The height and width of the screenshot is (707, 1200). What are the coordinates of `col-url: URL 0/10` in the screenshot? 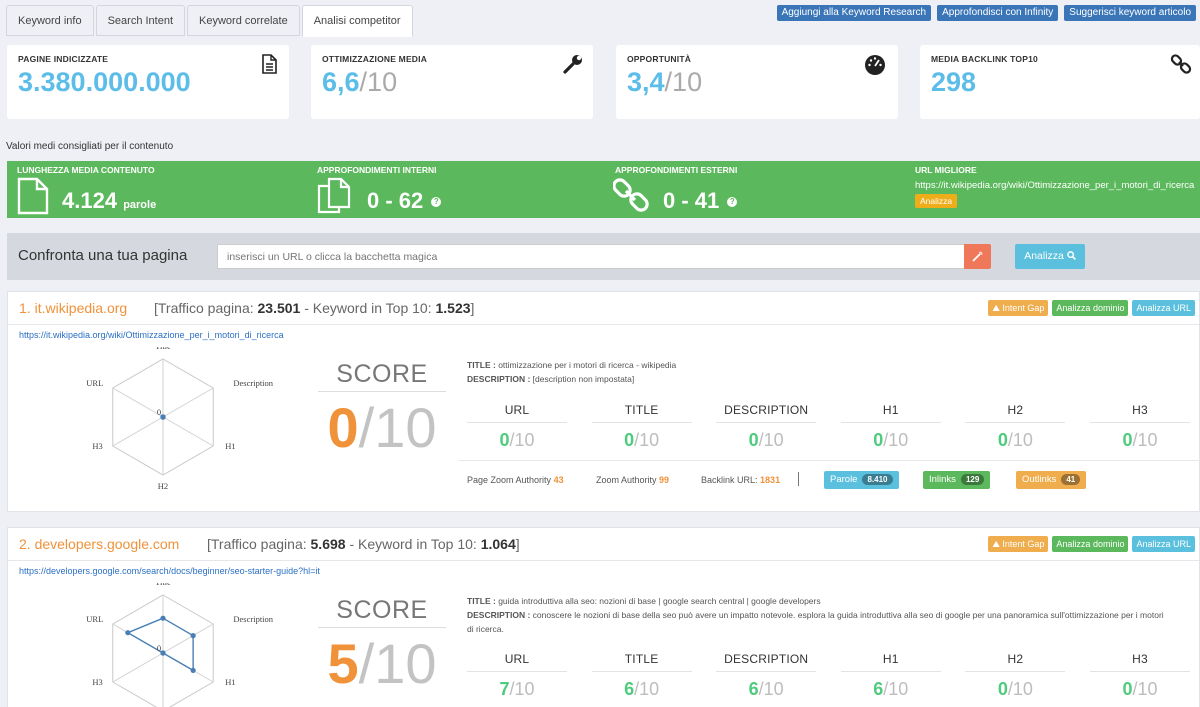 It's located at (517, 427).